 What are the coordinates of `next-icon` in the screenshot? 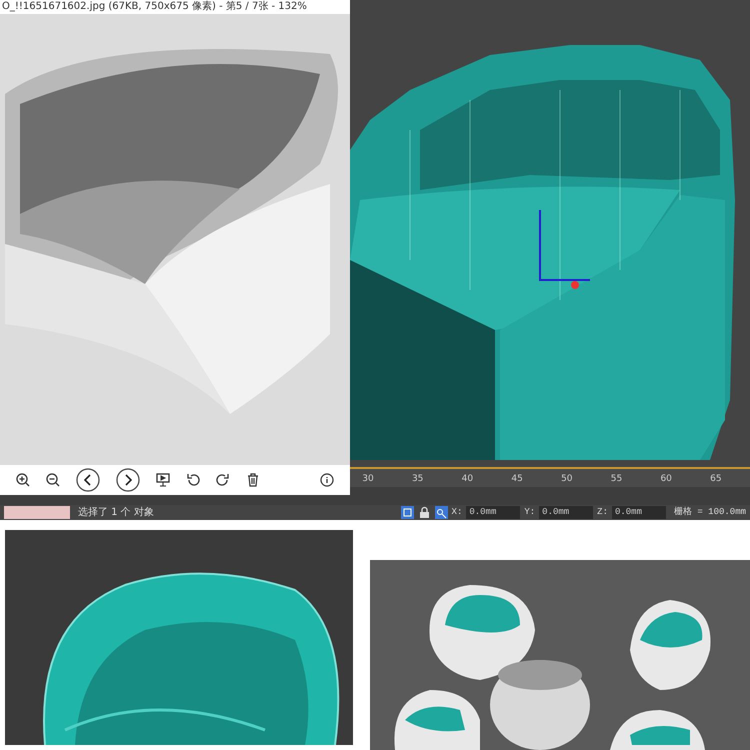 It's located at (128, 480).